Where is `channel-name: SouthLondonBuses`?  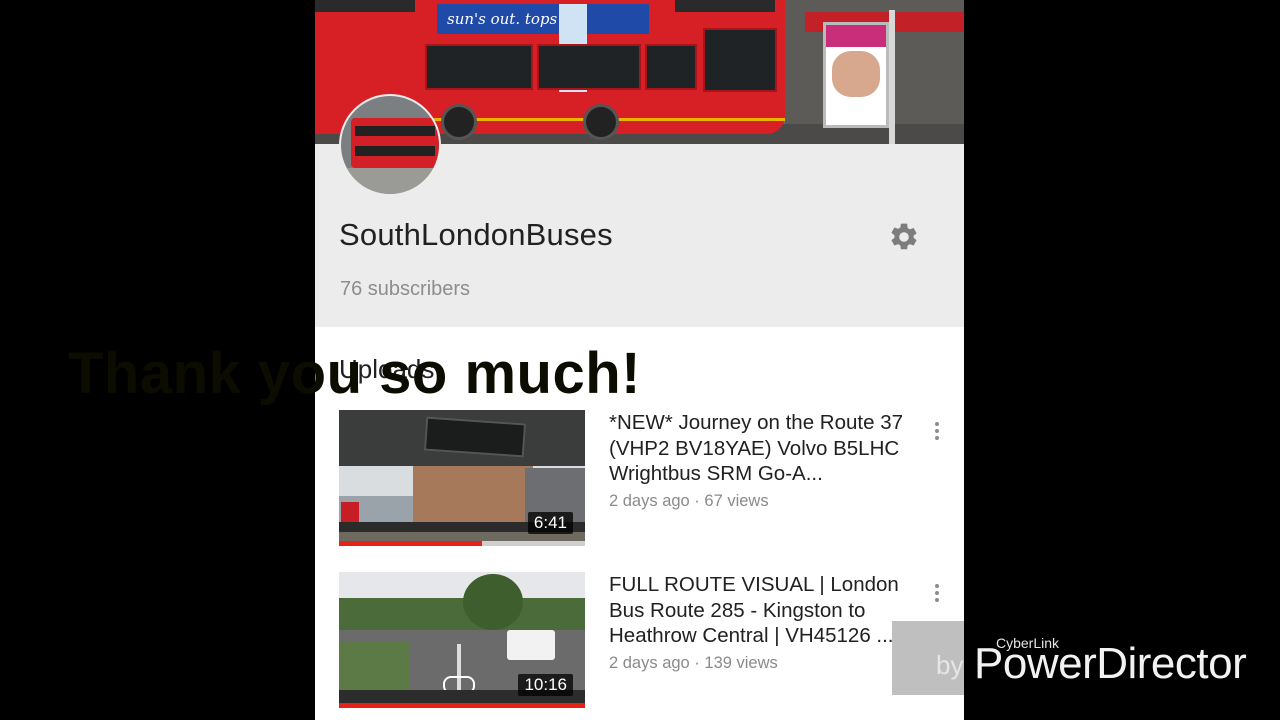
channel-name: SouthLondonBuses is located at coordinates (476, 234).